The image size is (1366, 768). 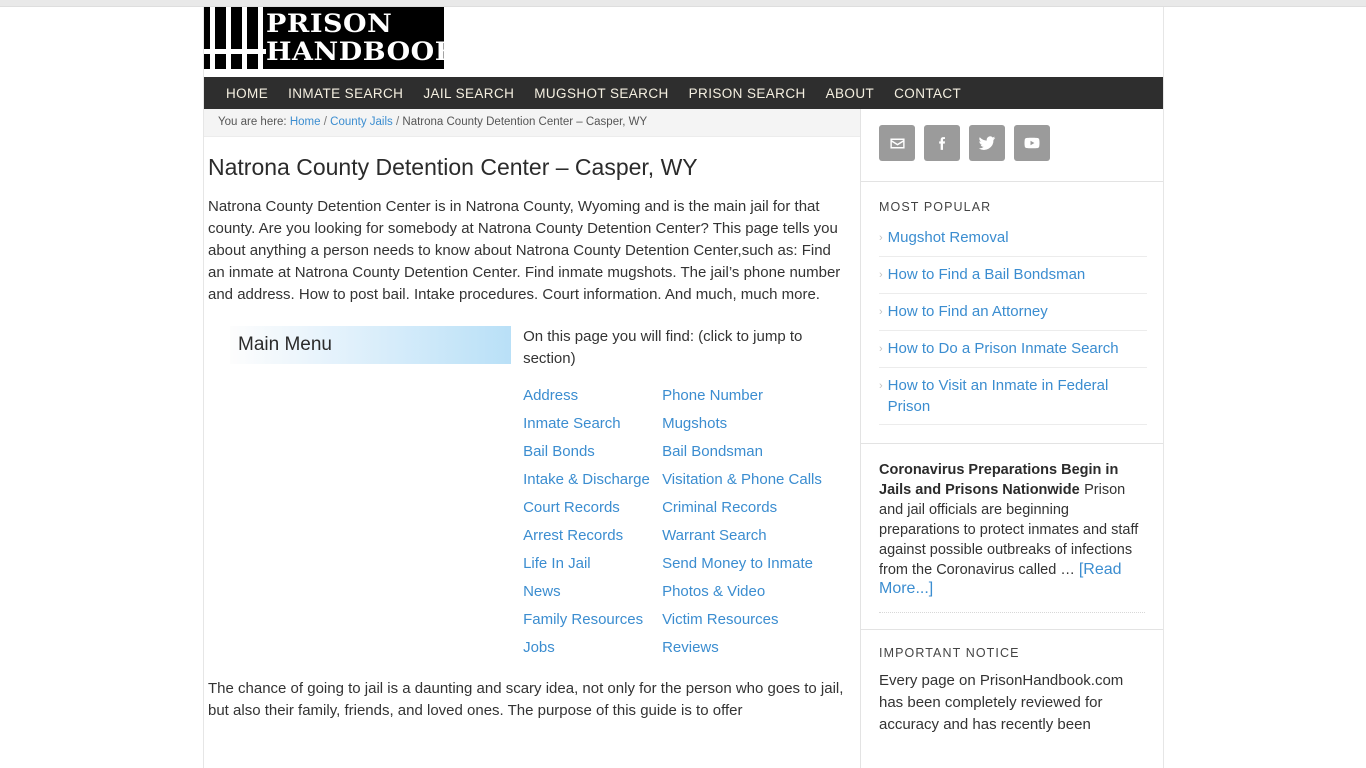 I want to click on breadcrumb-link-county-jails: County Jails, so click(x=361, y=122).